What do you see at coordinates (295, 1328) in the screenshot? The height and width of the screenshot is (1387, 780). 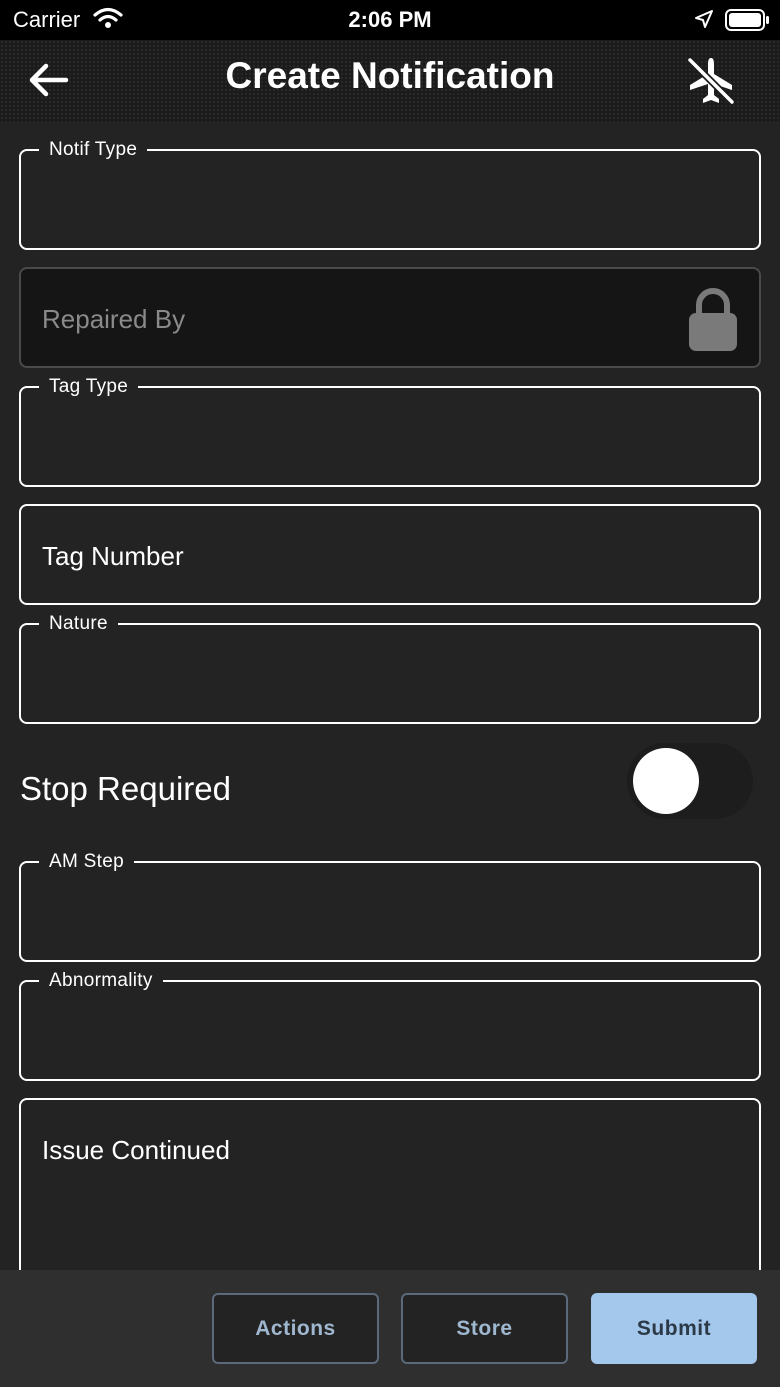 I see `actions-button: Actions` at bounding box center [295, 1328].